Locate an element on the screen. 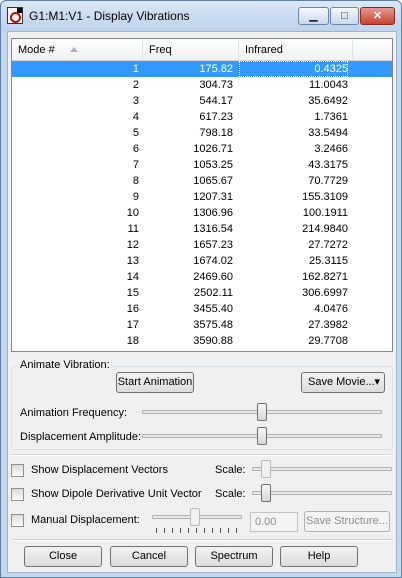  displacement-scale-track is located at coordinates (322, 469).